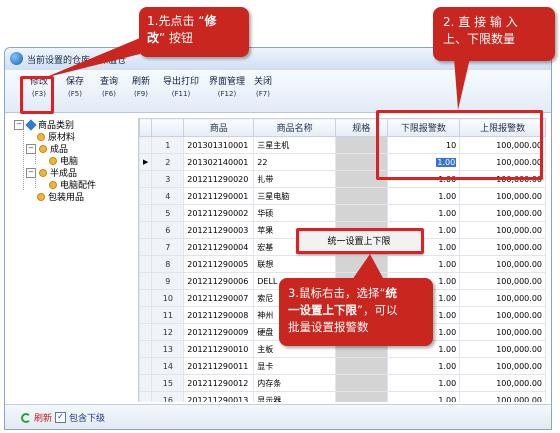  Describe the element at coordinates (219, 230) in the screenshot. I see `product-code-cell: 201211290003` at that location.